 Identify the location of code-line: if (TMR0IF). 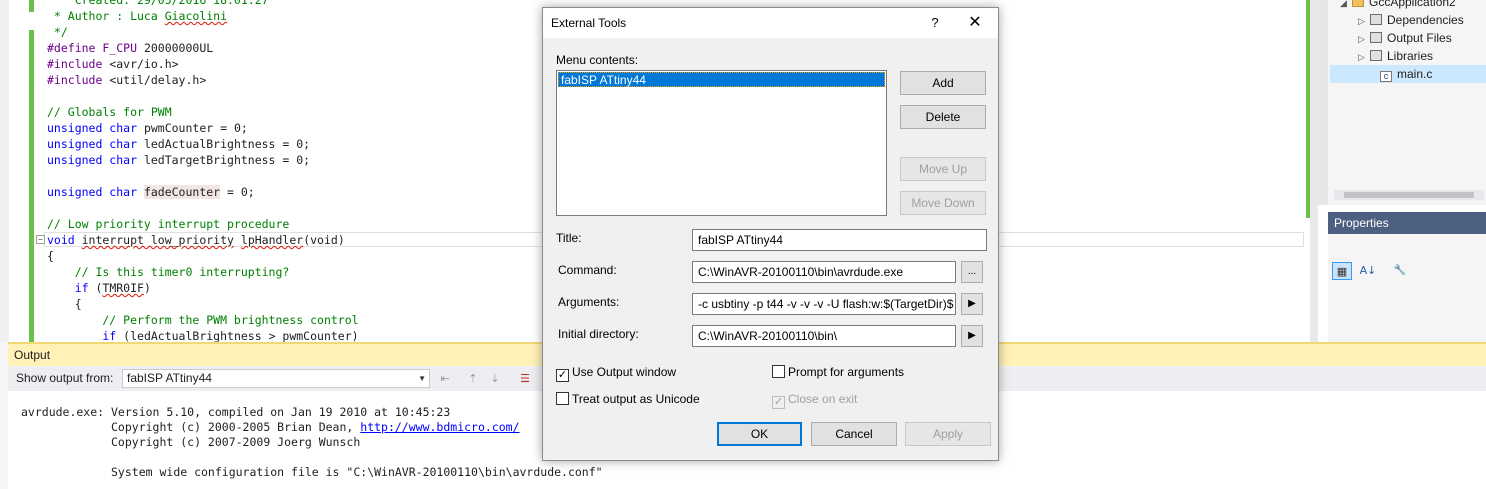
(203, 288).